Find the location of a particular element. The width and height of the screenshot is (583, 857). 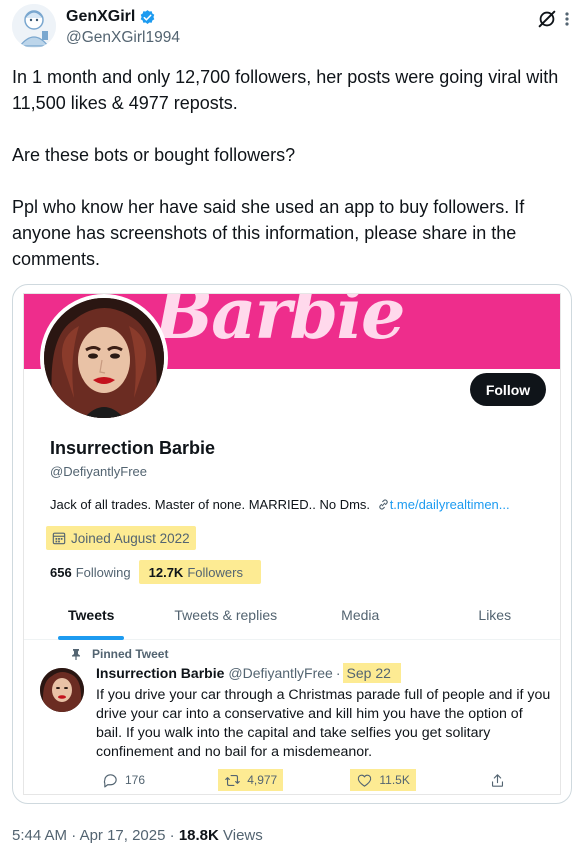

followers-label: Followers is located at coordinates (215, 572).